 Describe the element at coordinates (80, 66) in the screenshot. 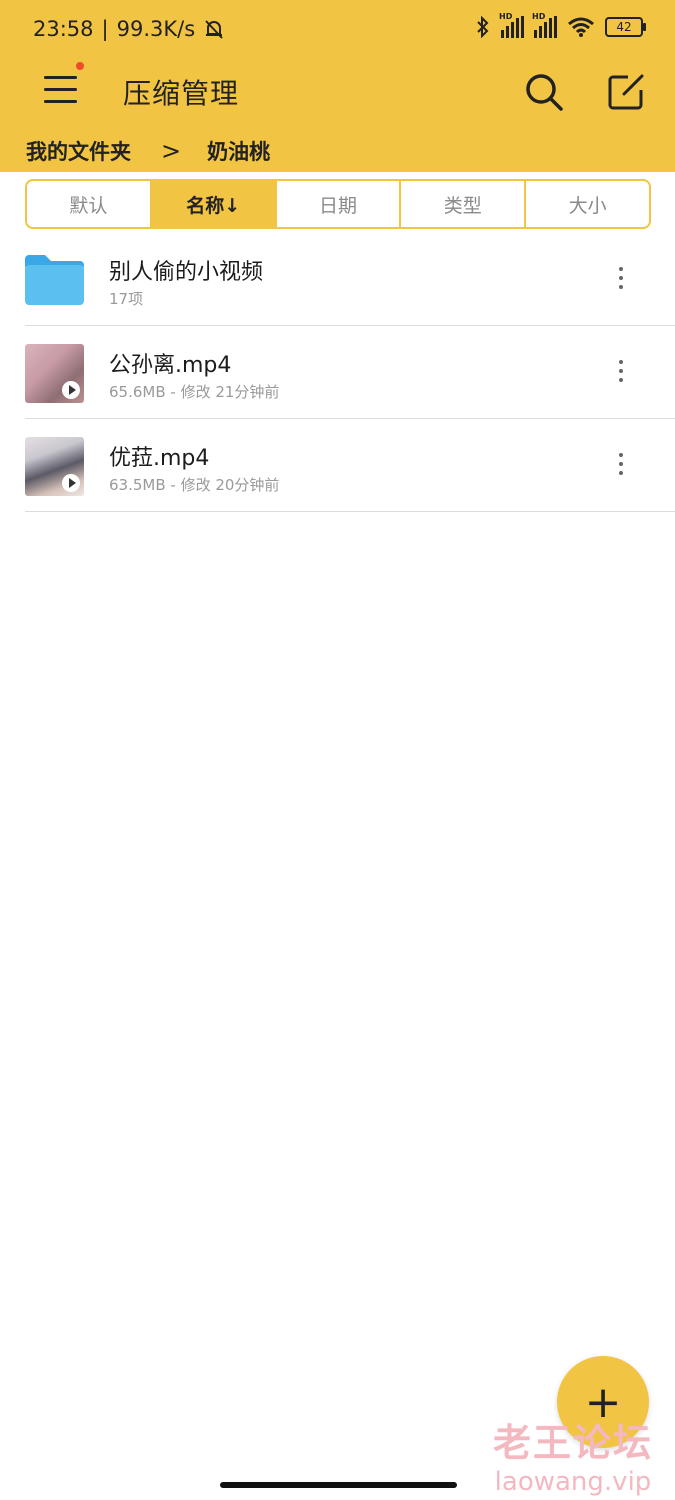

I see `notification-dot` at that location.